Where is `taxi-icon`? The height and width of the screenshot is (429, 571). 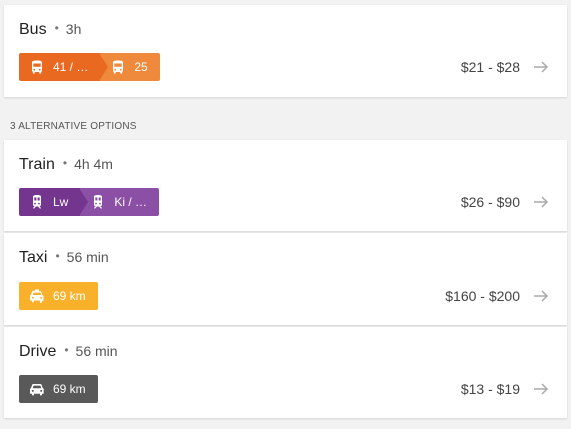 taxi-icon is located at coordinates (37, 296).